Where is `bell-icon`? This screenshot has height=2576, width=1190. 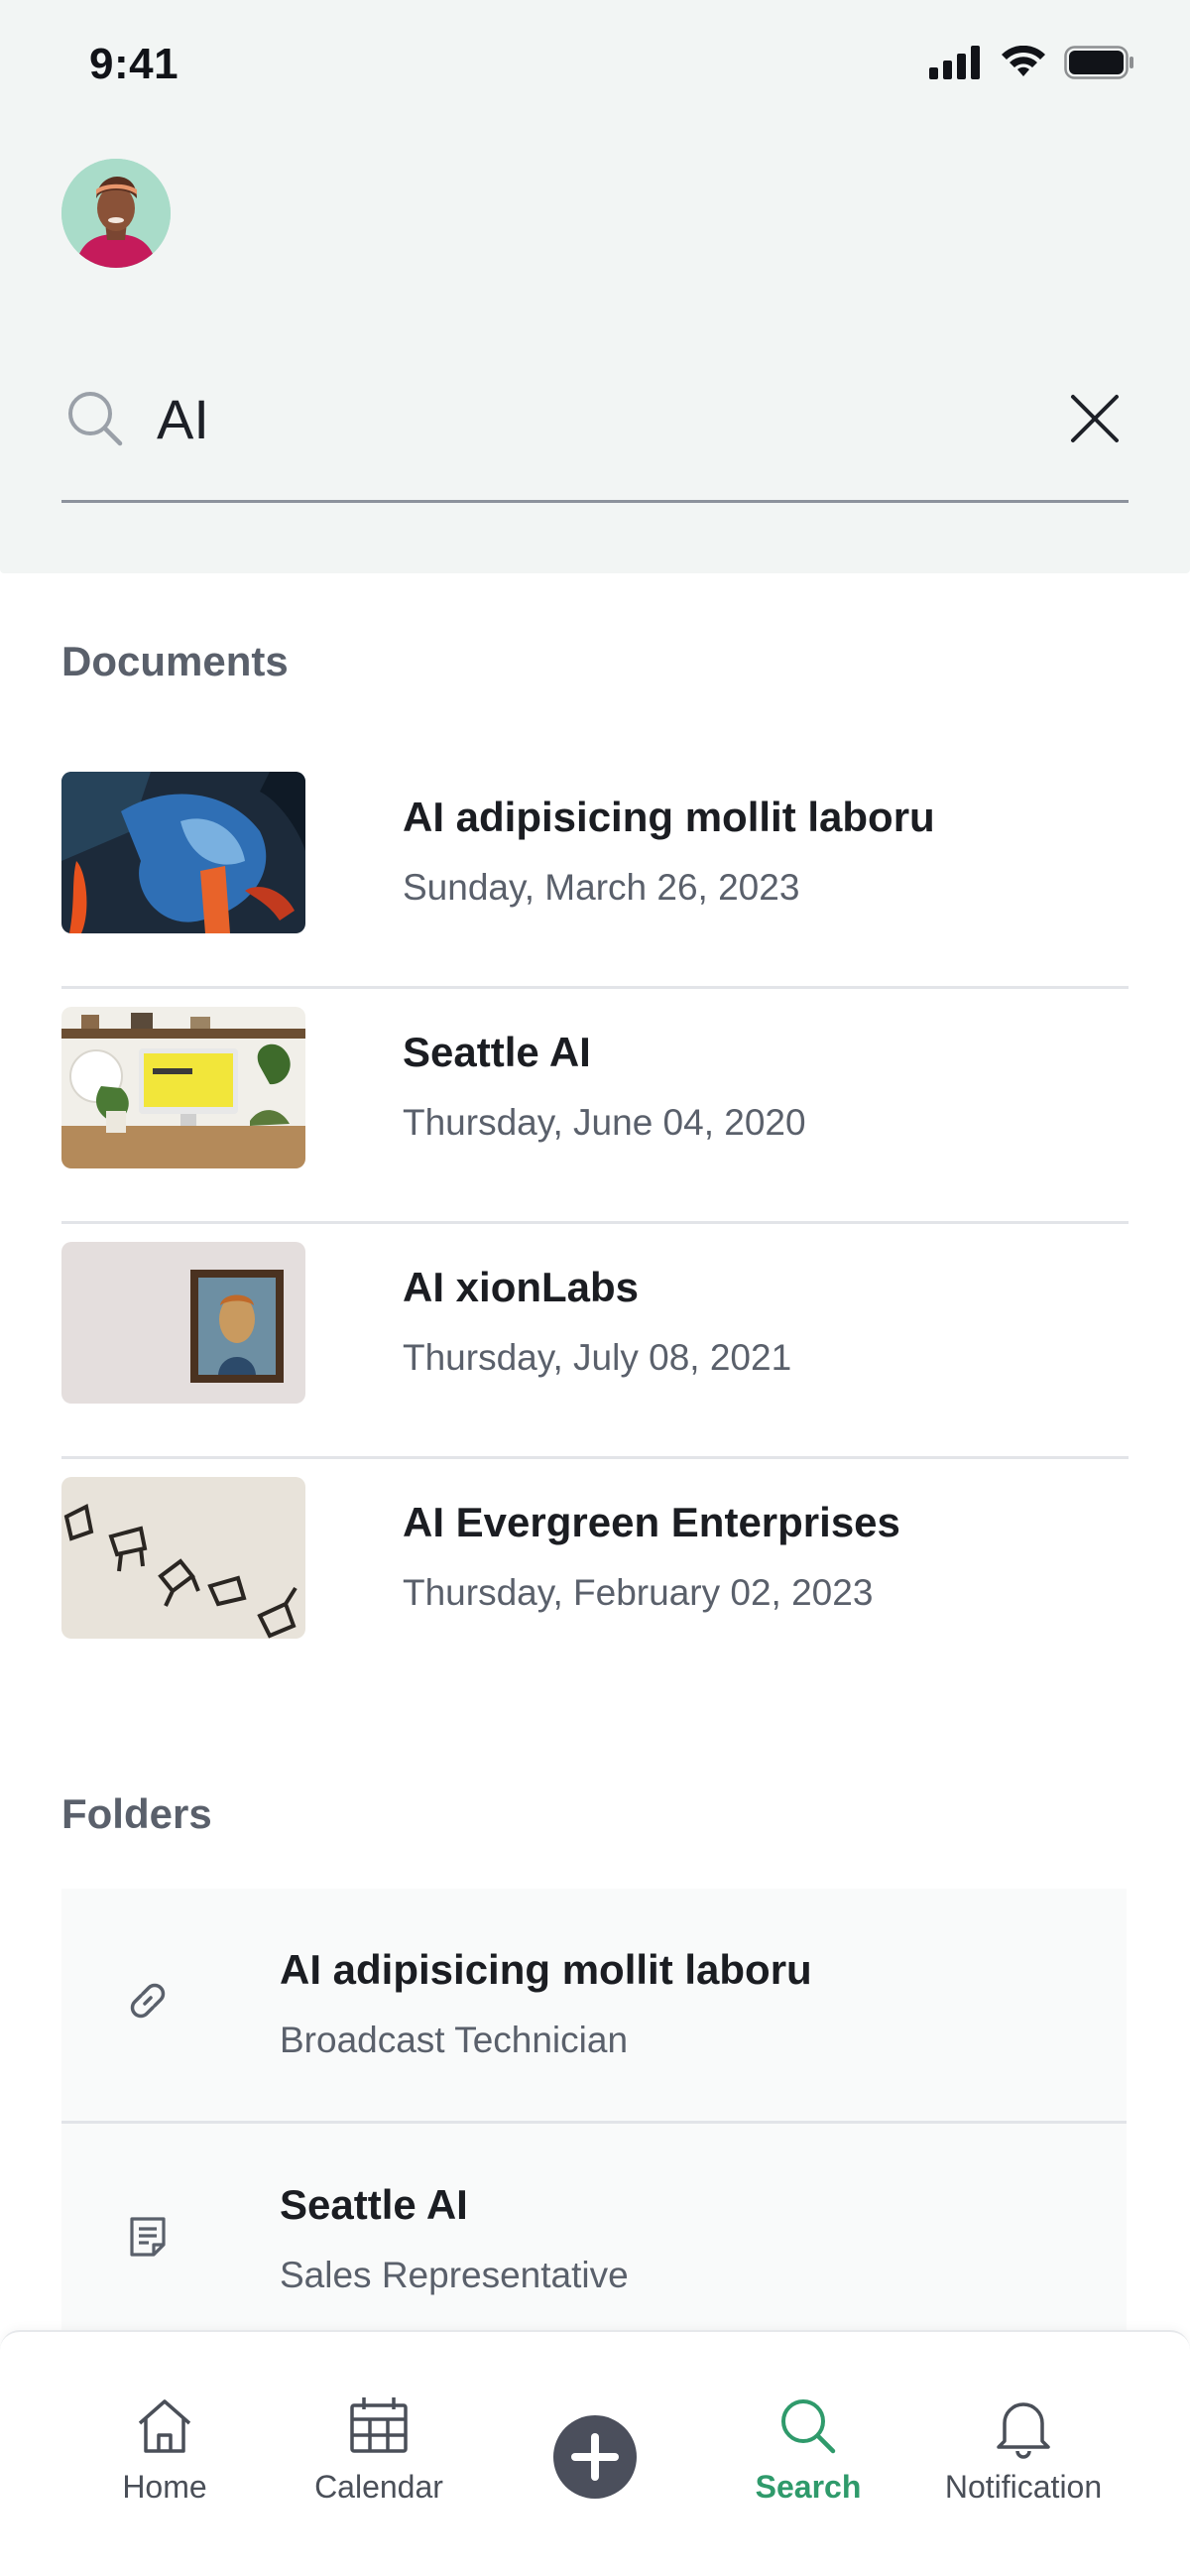 bell-icon is located at coordinates (1024, 2430).